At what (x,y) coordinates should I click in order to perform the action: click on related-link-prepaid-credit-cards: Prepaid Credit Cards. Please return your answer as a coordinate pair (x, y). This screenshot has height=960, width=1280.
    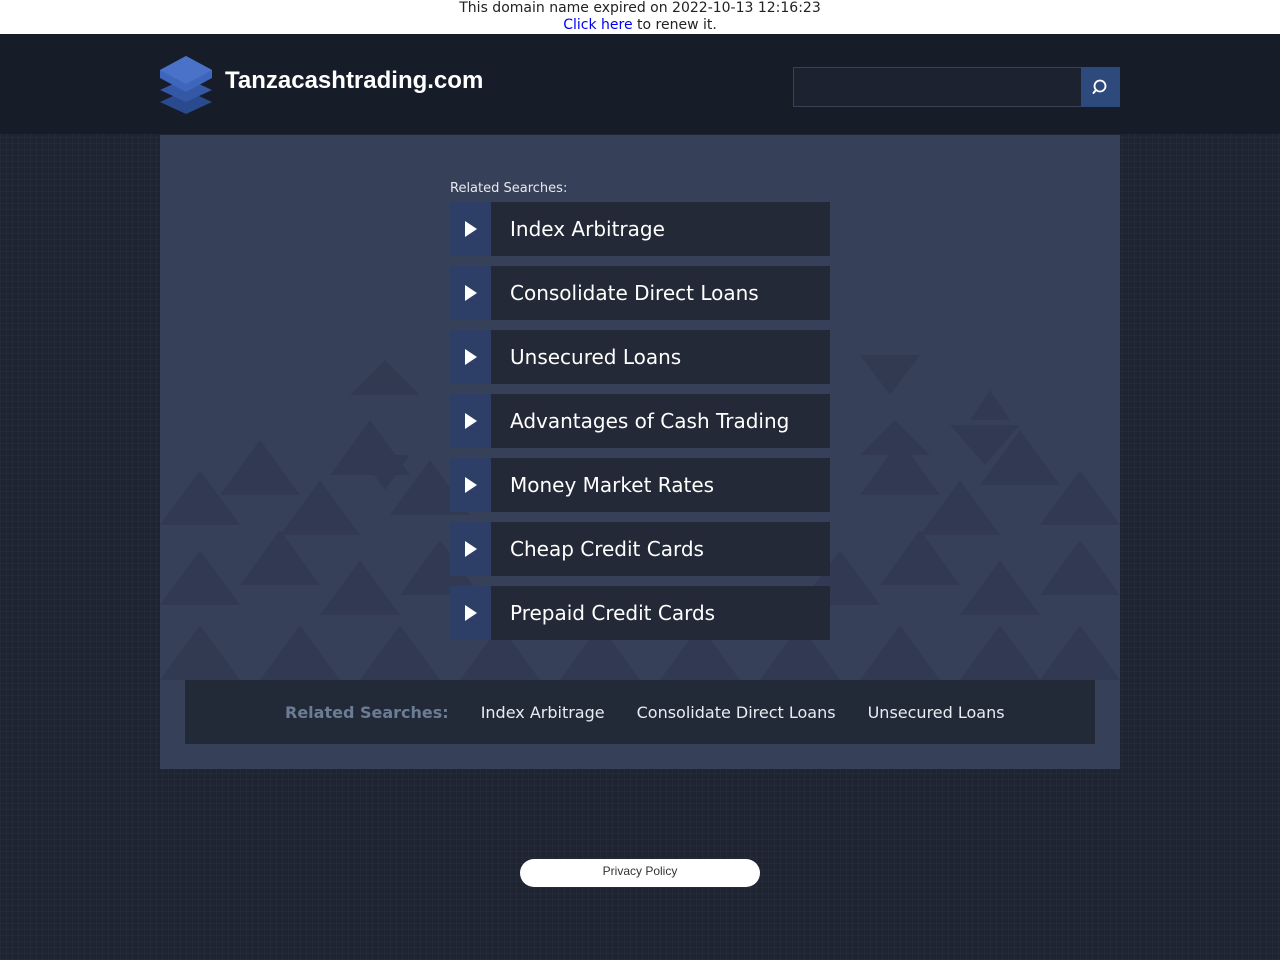
    Looking at the image, I should click on (640, 613).